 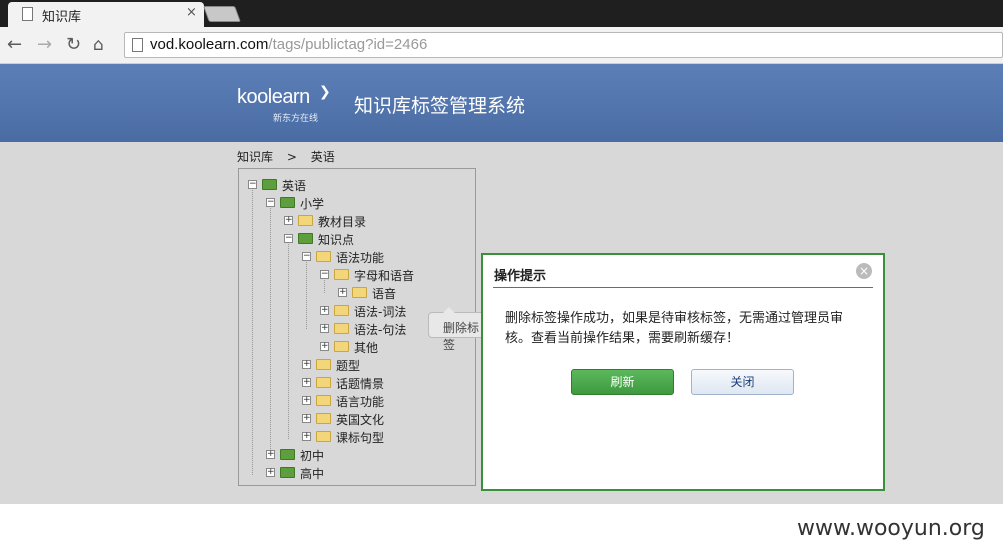 I want to click on close-button: 关闭, so click(x=742, y=382).